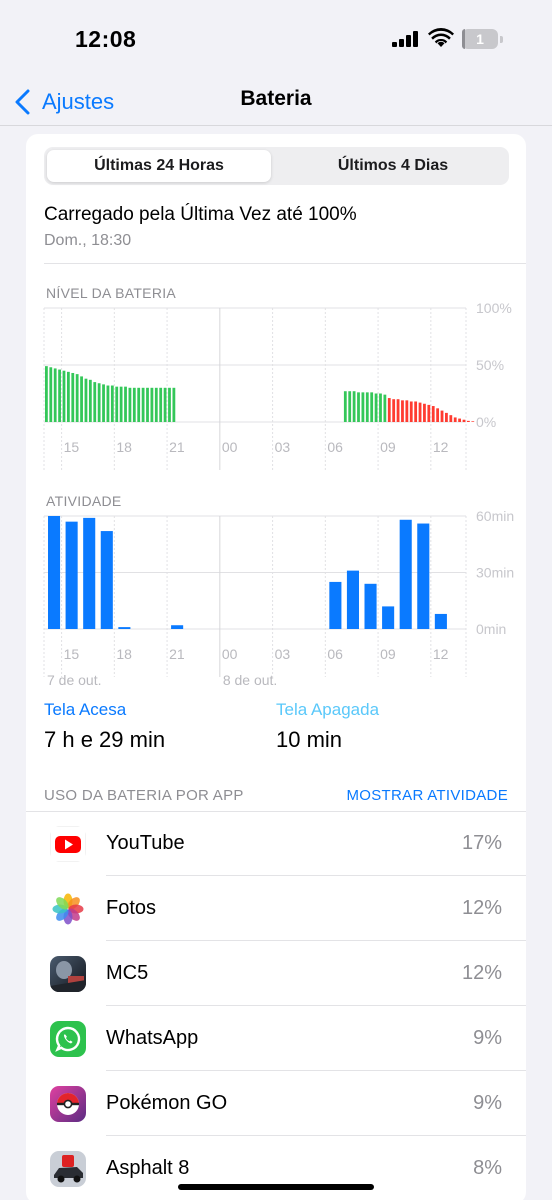 The width and height of the screenshot is (552, 1200). What do you see at coordinates (276, 1168) in the screenshot?
I see `list-item-asphalt-8: Asphalt 8 8%` at bounding box center [276, 1168].